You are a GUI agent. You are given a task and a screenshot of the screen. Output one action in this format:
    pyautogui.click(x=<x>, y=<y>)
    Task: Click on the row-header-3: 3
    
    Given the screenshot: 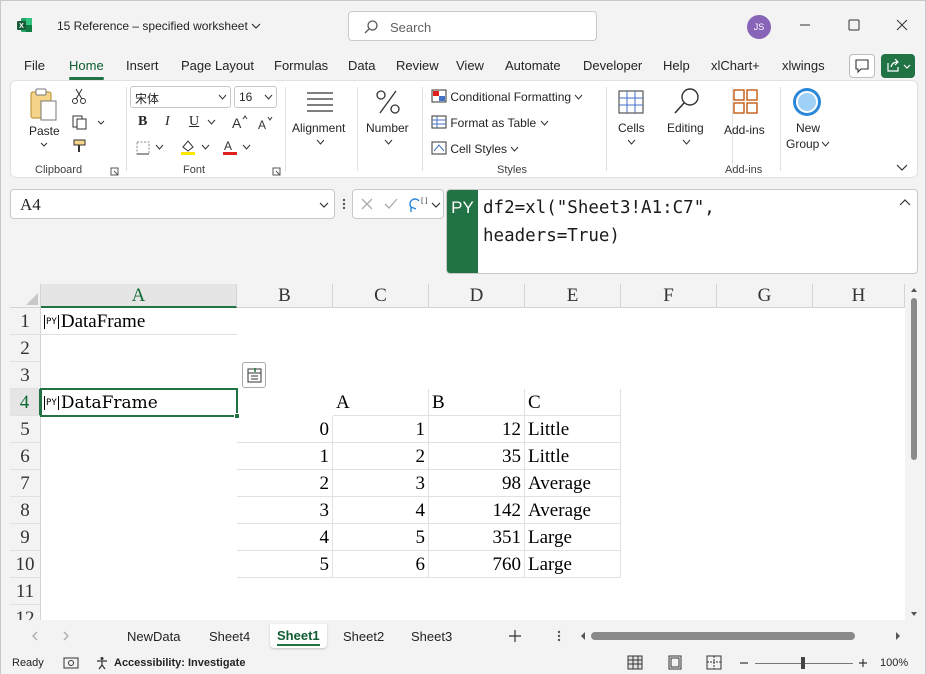 What is the action you would take?
    pyautogui.click(x=25, y=375)
    